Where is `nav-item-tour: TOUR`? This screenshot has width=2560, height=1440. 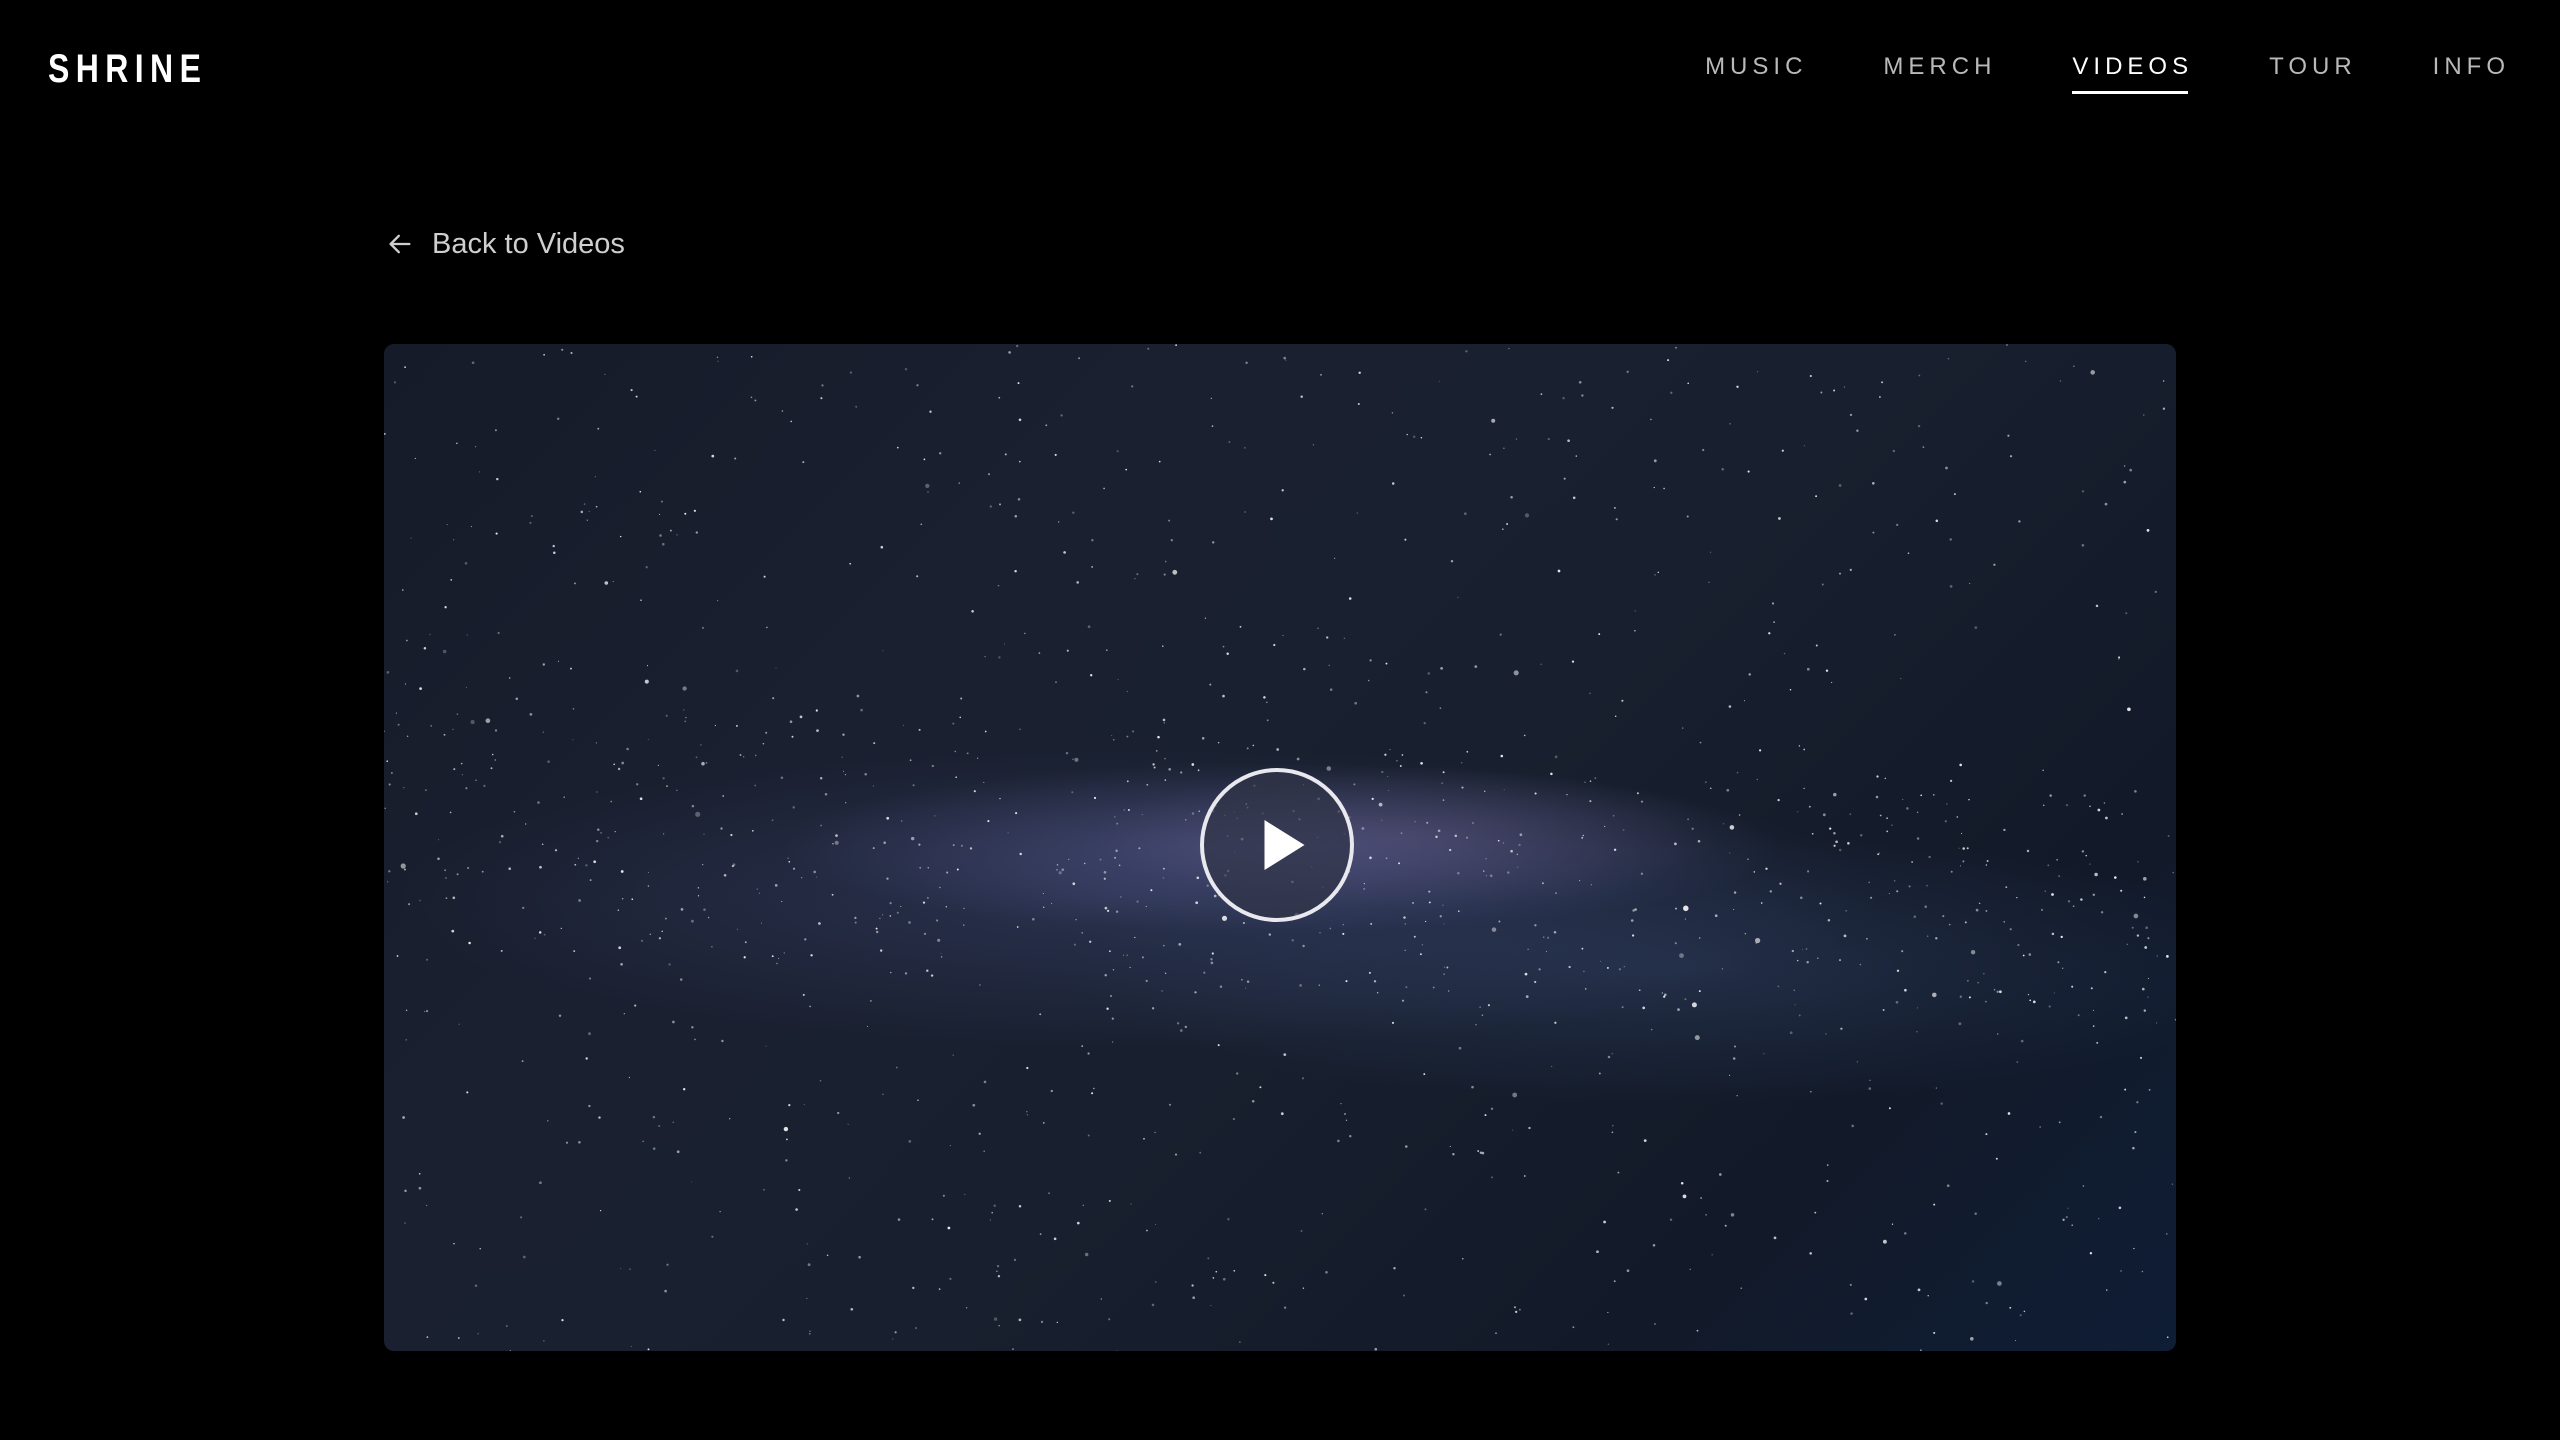 nav-item-tour: TOUR is located at coordinates (2313, 67).